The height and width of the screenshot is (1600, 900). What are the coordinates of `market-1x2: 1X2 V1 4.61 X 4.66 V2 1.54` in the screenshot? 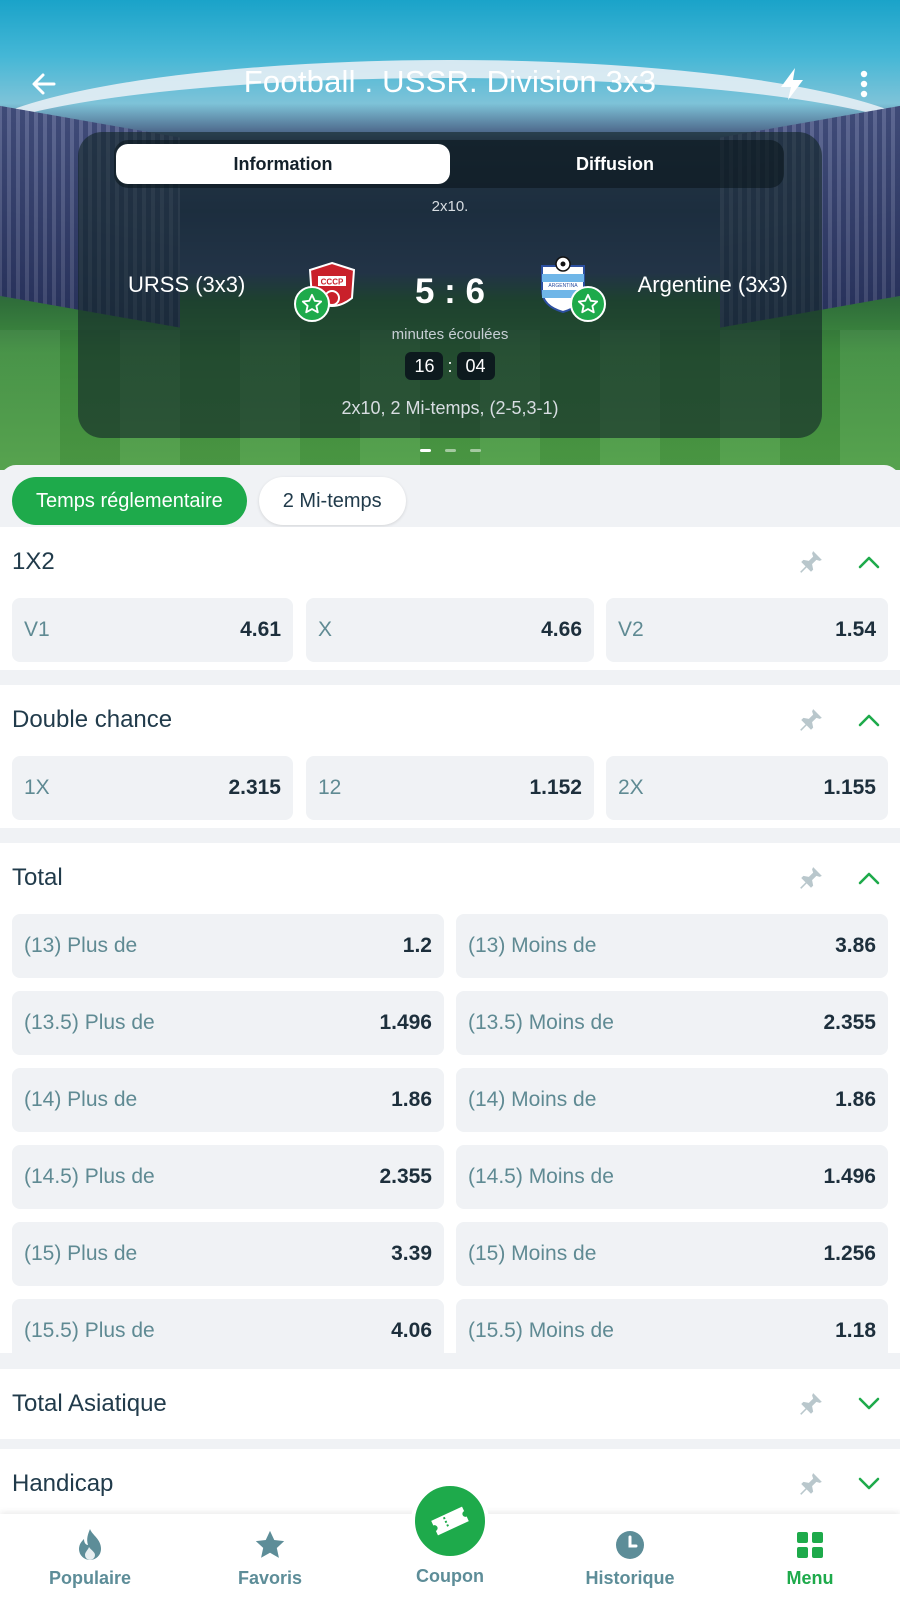 It's located at (450, 598).